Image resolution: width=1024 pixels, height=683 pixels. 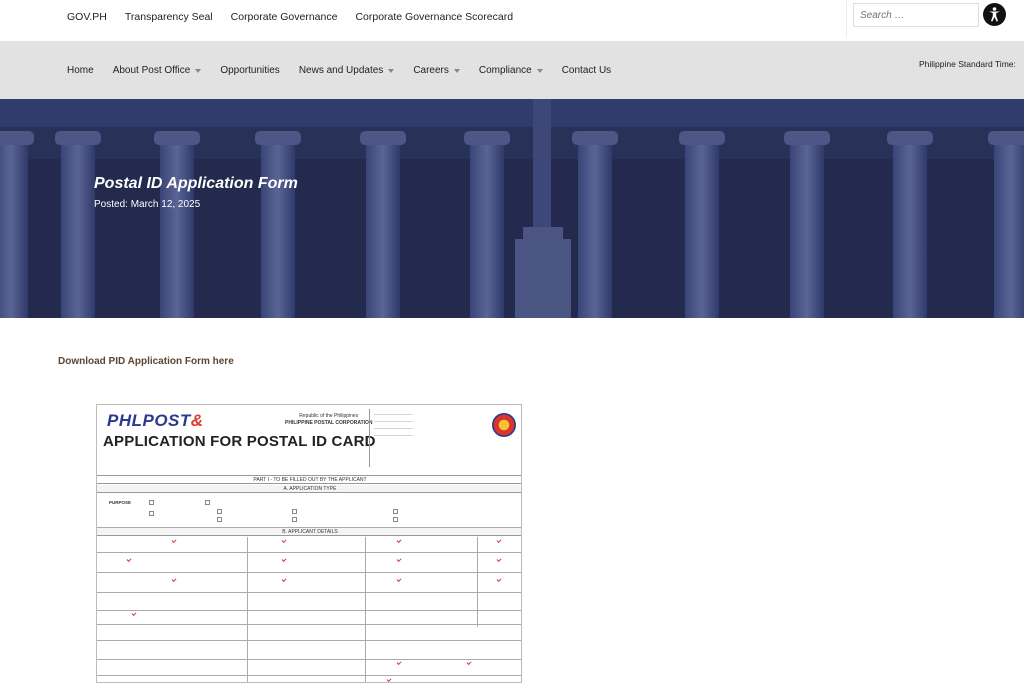 What do you see at coordinates (120, 502) in the screenshot?
I see `form-purpose-label: PURPOSE` at bounding box center [120, 502].